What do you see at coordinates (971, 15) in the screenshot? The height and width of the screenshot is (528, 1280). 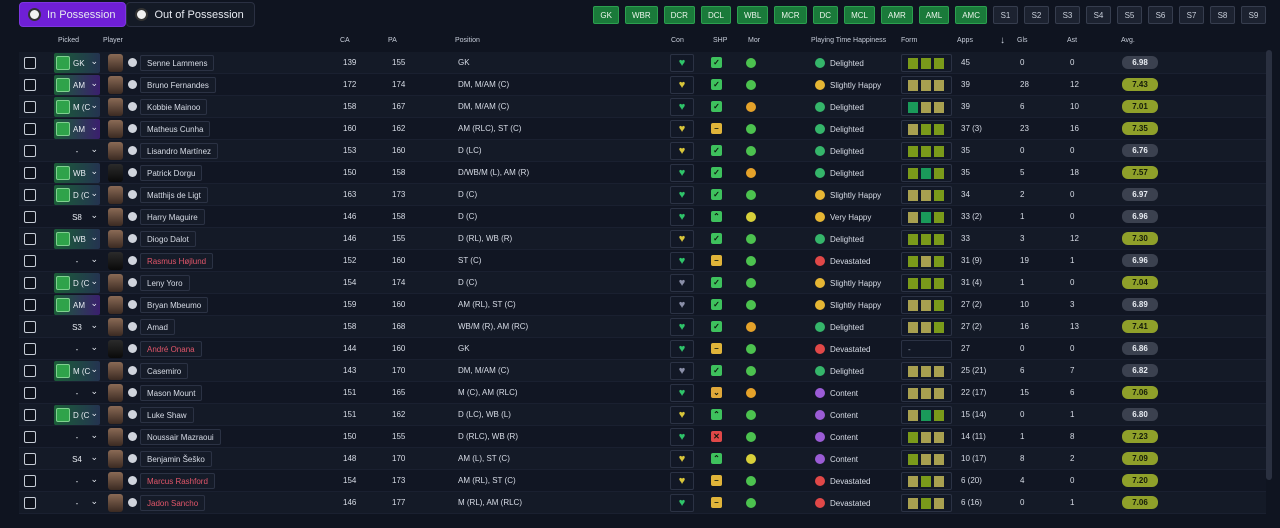 I see `filter-button-amc: AMC` at bounding box center [971, 15].